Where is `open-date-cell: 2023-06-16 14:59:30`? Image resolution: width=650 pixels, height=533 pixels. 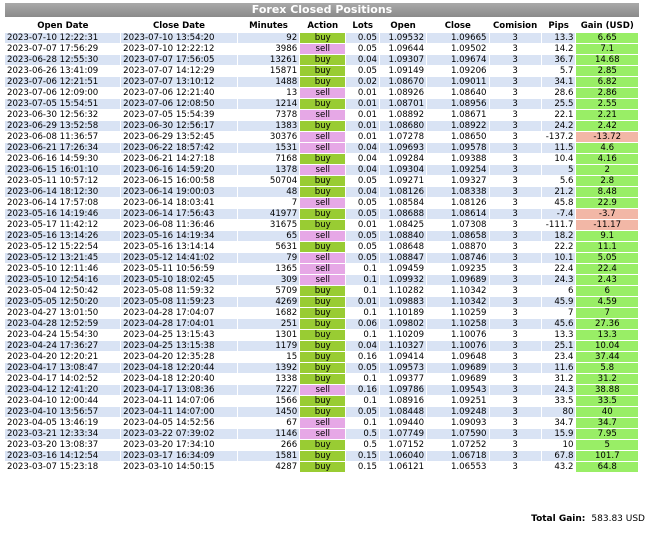 open-date-cell: 2023-06-16 14:59:30 is located at coordinates (63, 159).